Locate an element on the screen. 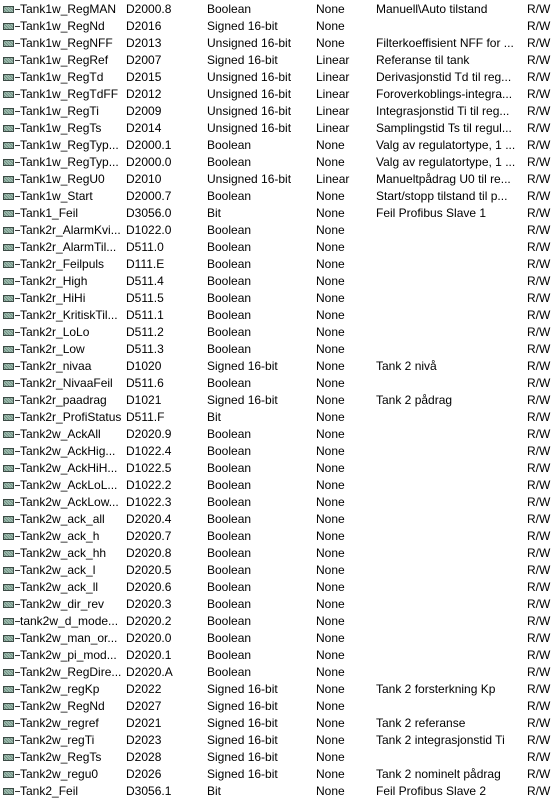  tag-row: Tank2r_Low D511.3 Boolean None R/W is located at coordinates (278, 349).